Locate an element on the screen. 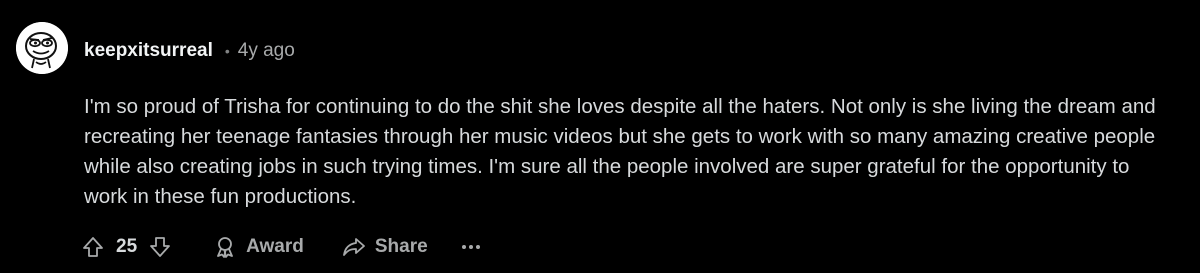 This screenshot has width=1200, height=273. upvote-arrow-icon is located at coordinates (93, 247).